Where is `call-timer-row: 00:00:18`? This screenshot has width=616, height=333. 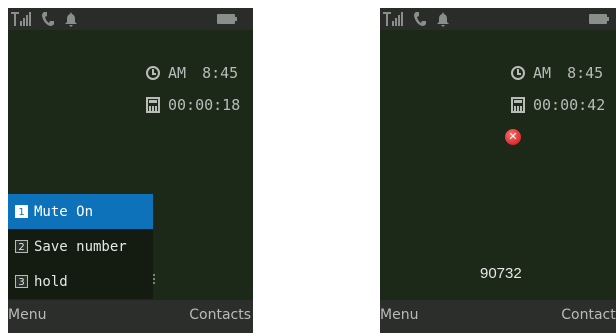 call-timer-row: 00:00:18 is located at coordinates (193, 105).